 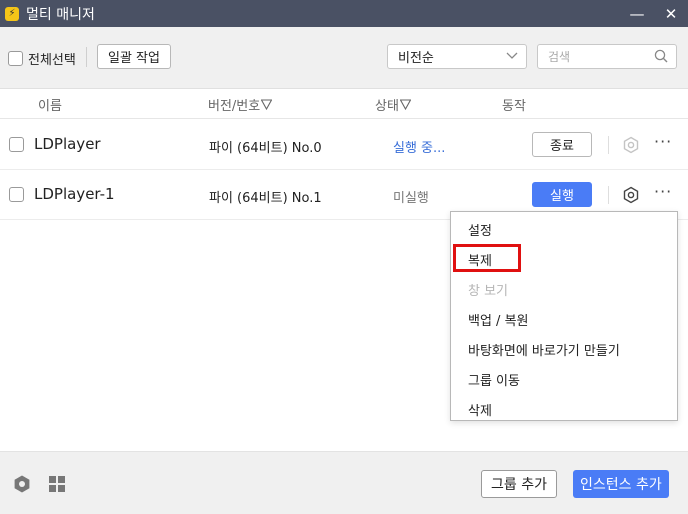 I want to click on col-version: 버전/번호, so click(x=240, y=104).